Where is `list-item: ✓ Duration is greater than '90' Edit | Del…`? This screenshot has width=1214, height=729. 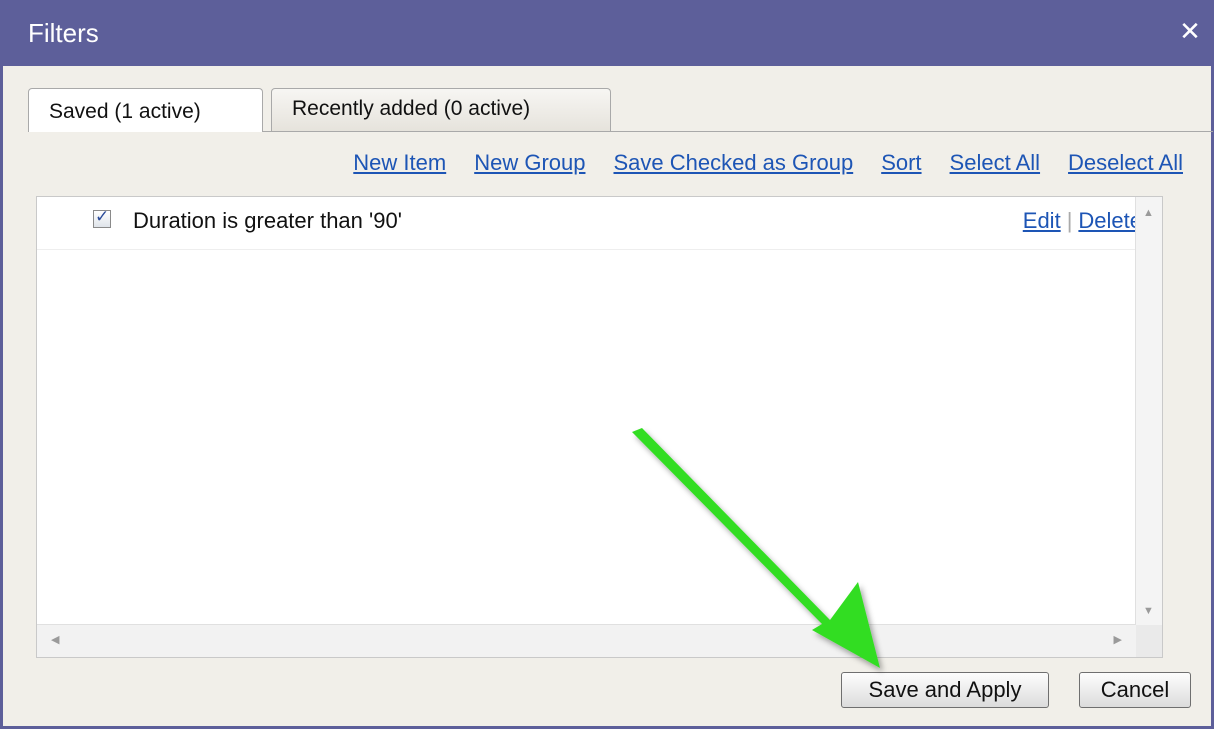 list-item: ✓ Duration is greater than '90' Edit | Del… is located at coordinates (599, 223).